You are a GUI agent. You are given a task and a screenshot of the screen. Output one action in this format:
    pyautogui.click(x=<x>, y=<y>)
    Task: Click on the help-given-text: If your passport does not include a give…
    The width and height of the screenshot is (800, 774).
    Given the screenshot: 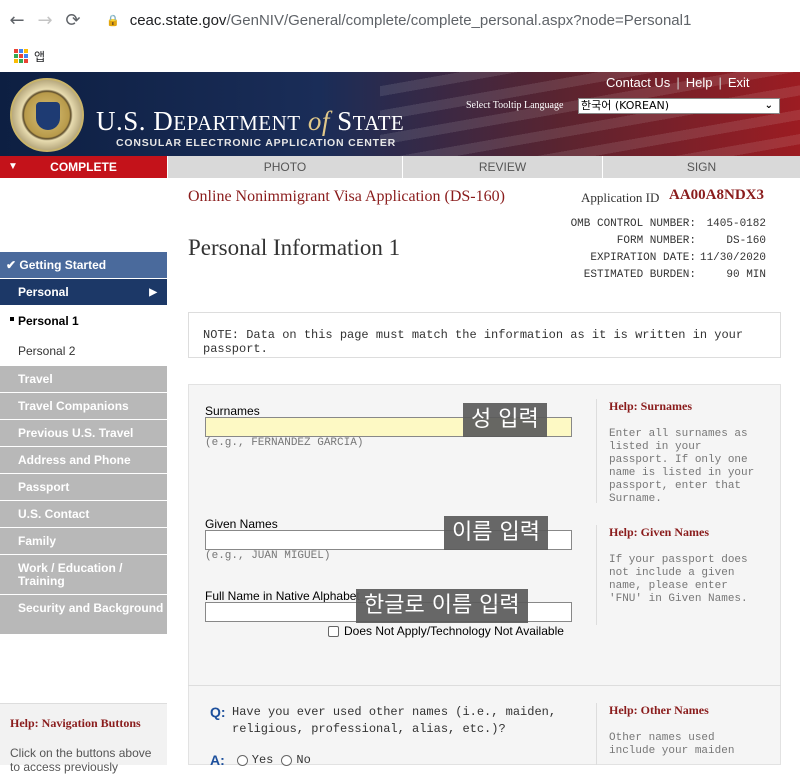 What is the action you would take?
    pyautogui.click(x=678, y=579)
    